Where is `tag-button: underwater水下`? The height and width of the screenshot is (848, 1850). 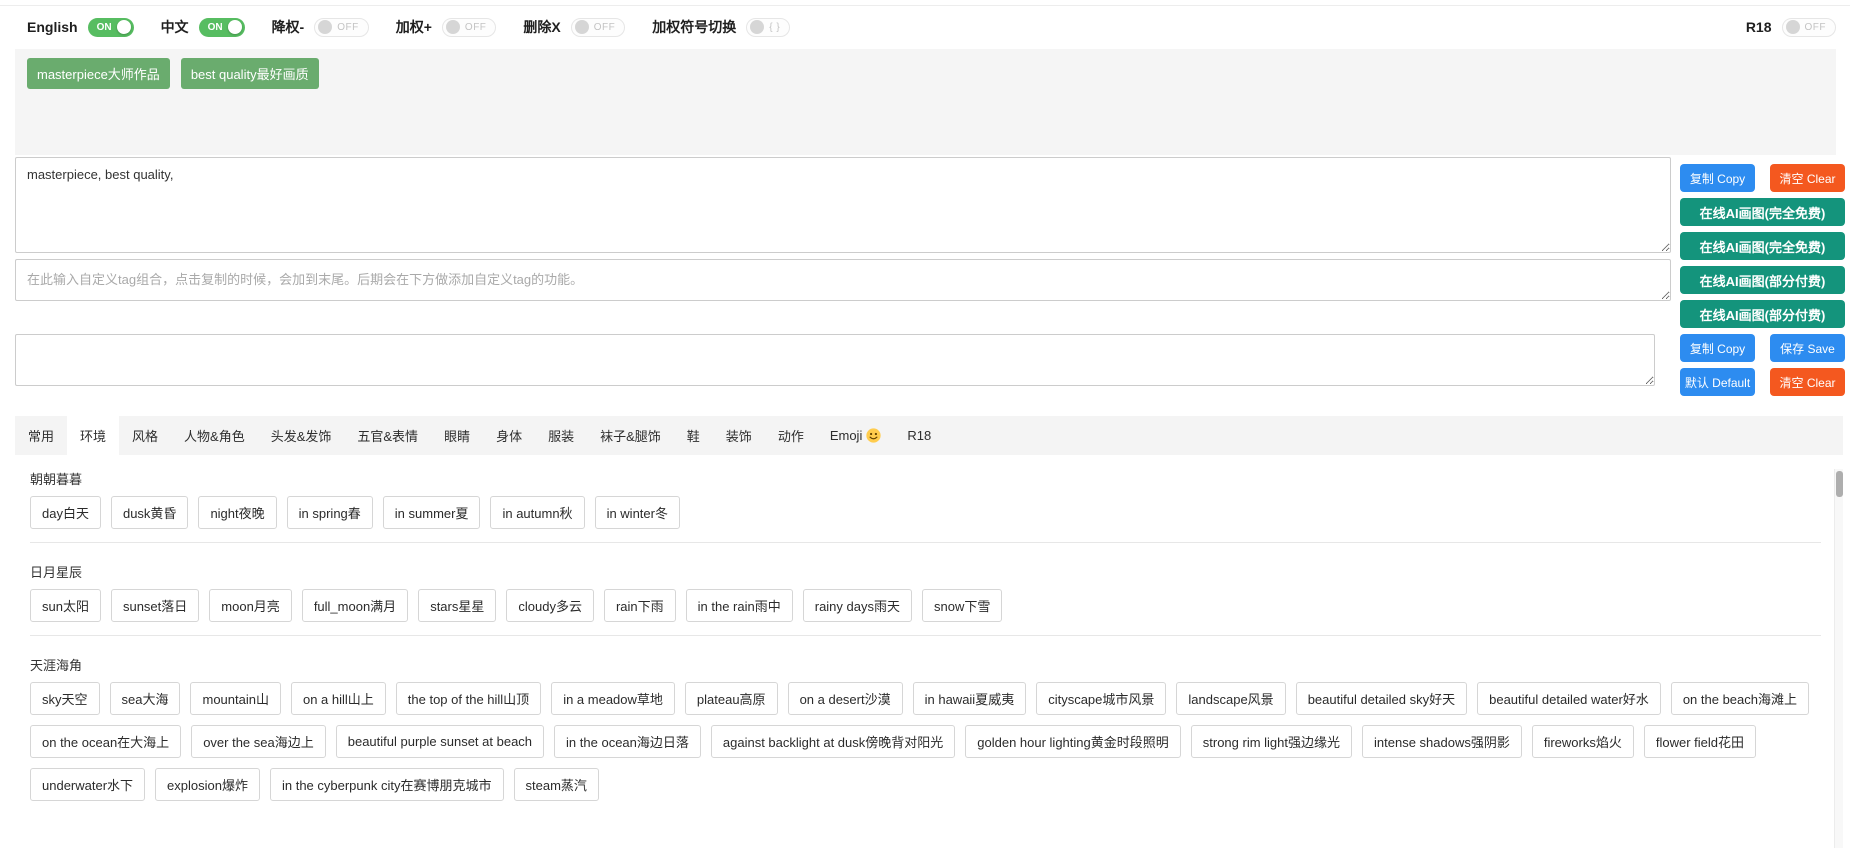
tag-button: underwater水下 is located at coordinates (88, 784).